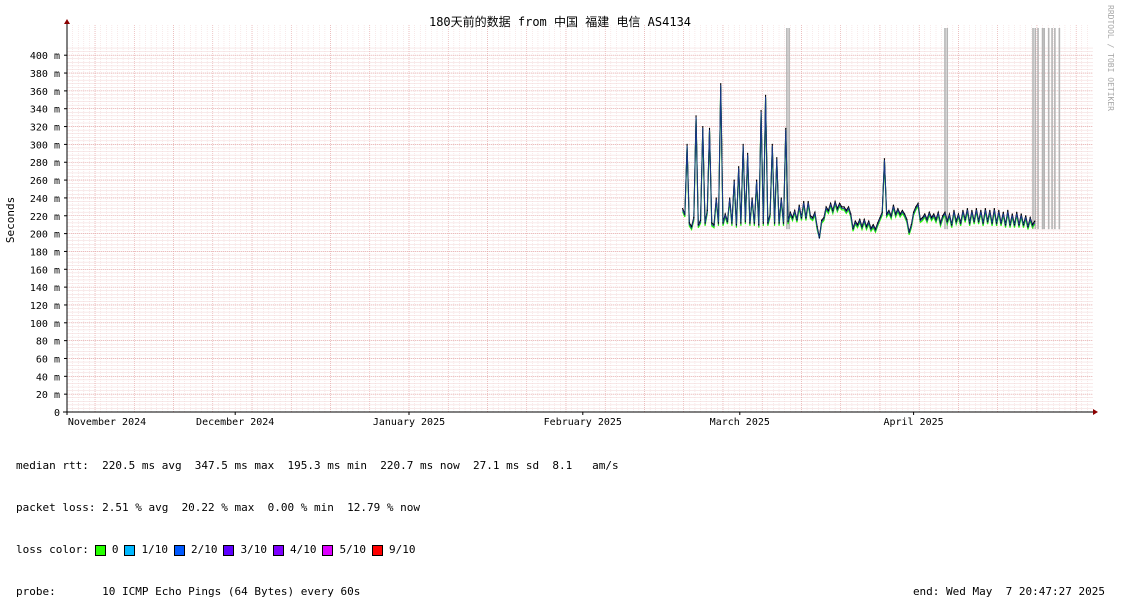  Describe the element at coordinates (1008, 591) in the screenshot. I see `end-time: end: Wed May 7 20:47:27 2025` at that location.